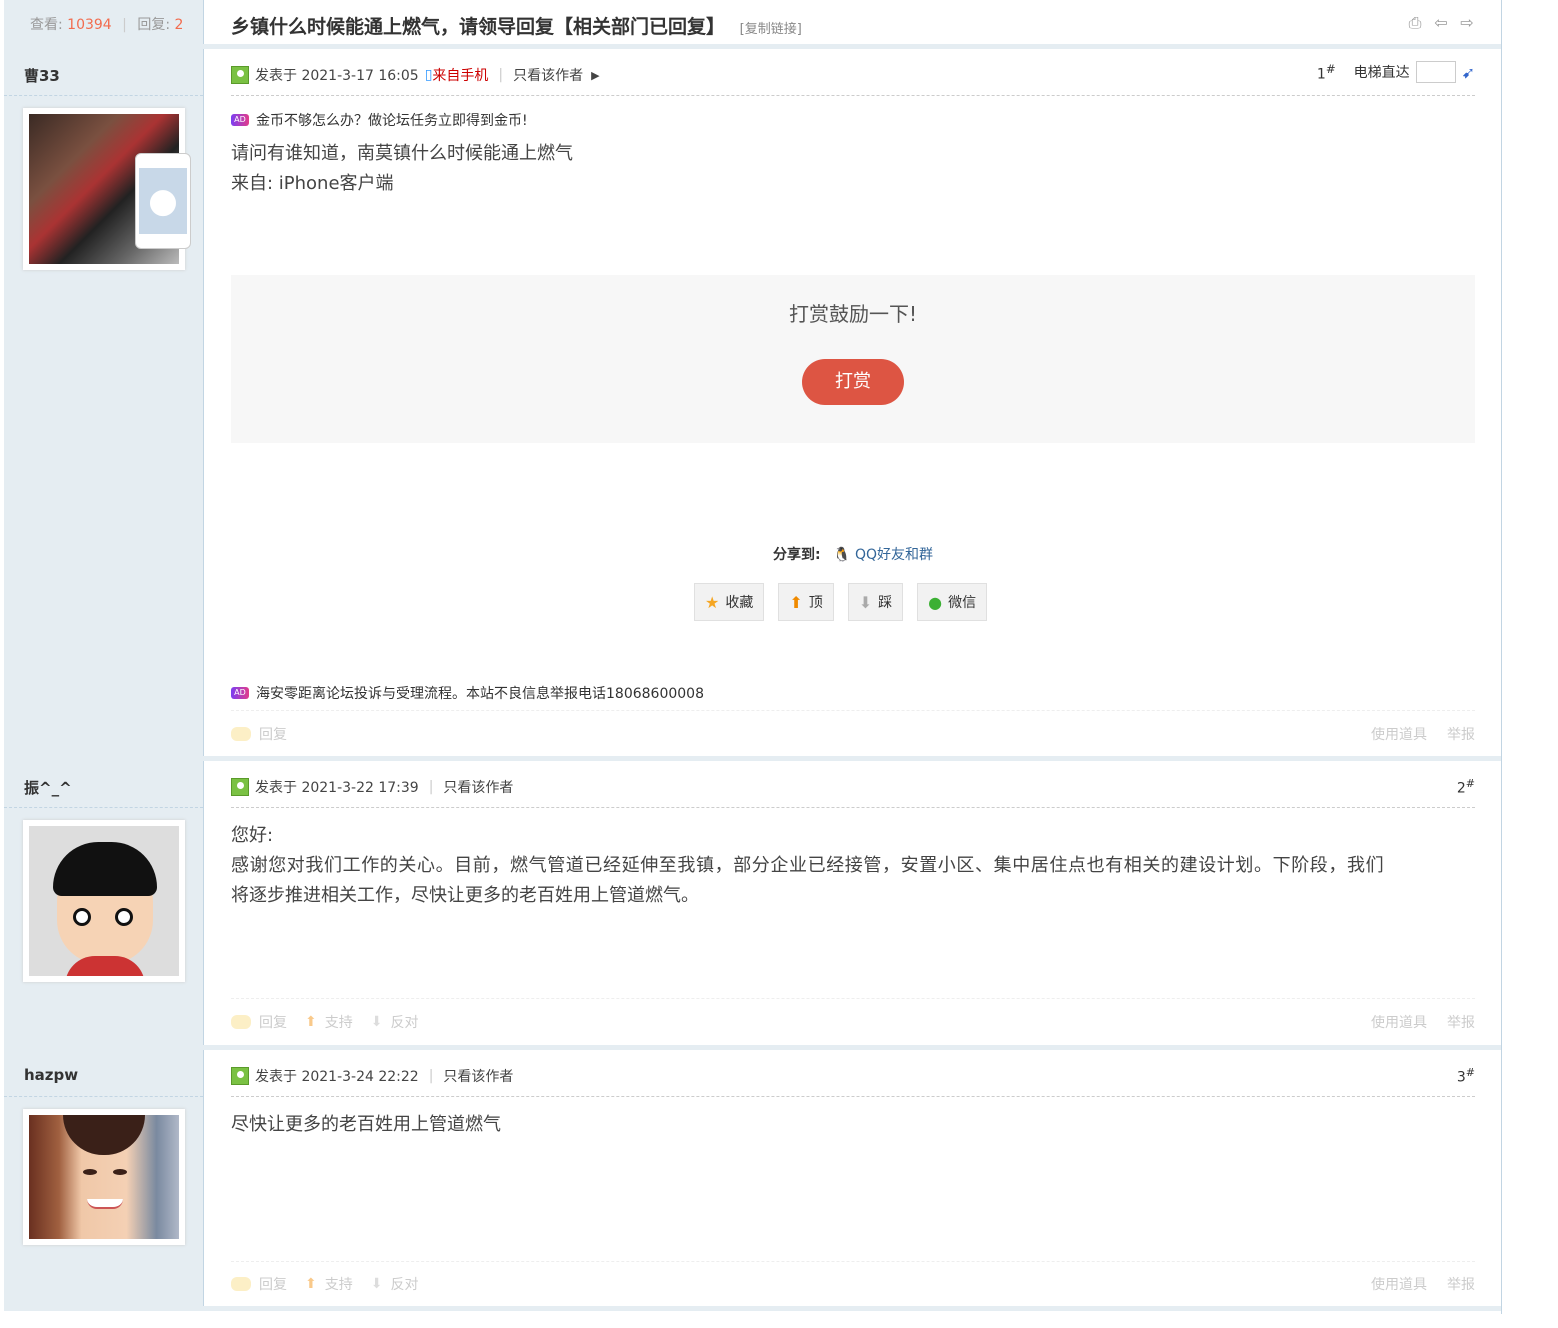  I want to click on post-date: 发表于 2021-3-22 17:39, so click(337, 788).